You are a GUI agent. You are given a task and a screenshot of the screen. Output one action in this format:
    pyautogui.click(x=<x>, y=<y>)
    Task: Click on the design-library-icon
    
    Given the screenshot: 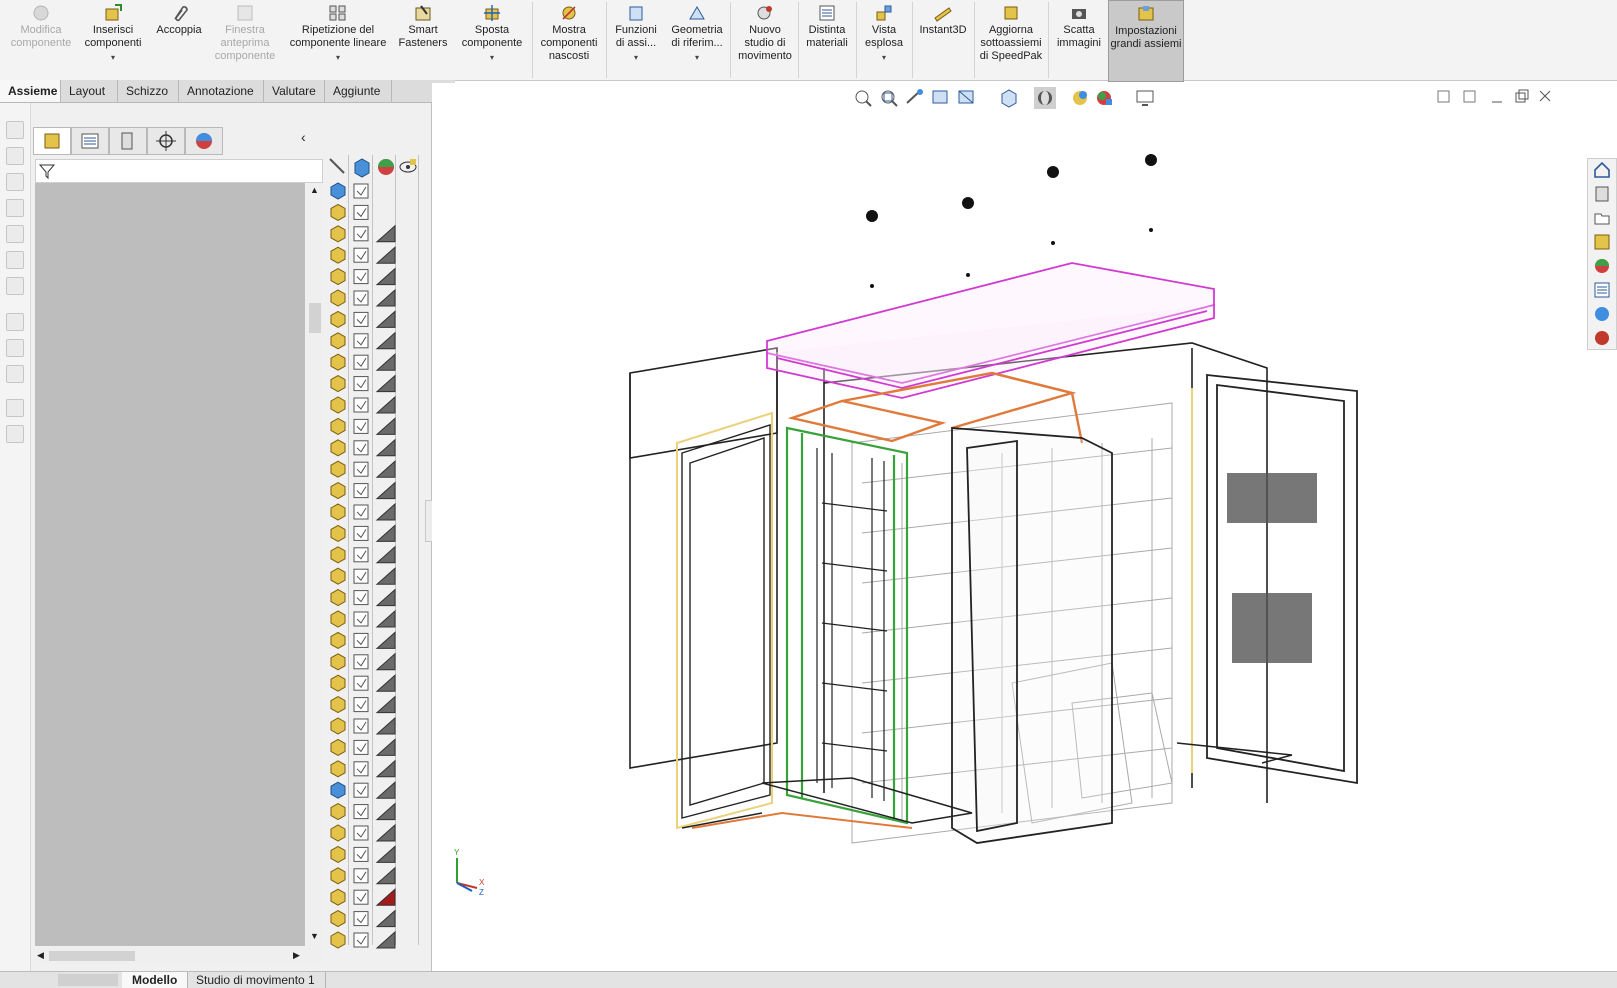 What is the action you would take?
    pyautogui.click(x=1602, y=194)
    